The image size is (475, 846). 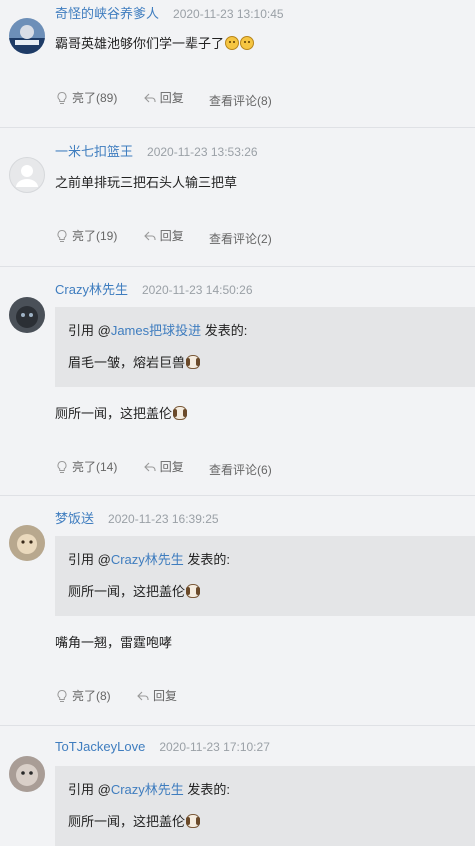 I want to click on comment-text: 霸哥英雄池够你们学一辈子了, so click(x=155, y=42).